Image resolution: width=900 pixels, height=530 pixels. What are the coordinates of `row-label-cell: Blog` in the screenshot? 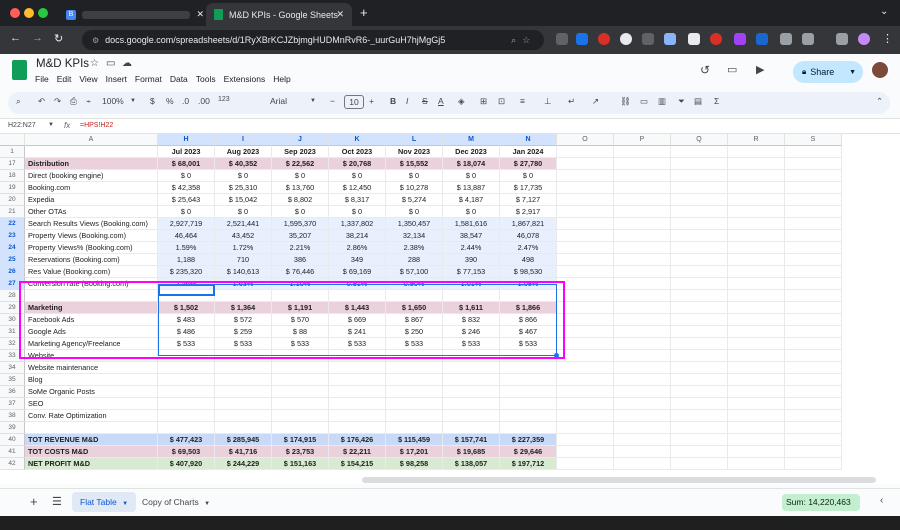 It's located at (91, 380).